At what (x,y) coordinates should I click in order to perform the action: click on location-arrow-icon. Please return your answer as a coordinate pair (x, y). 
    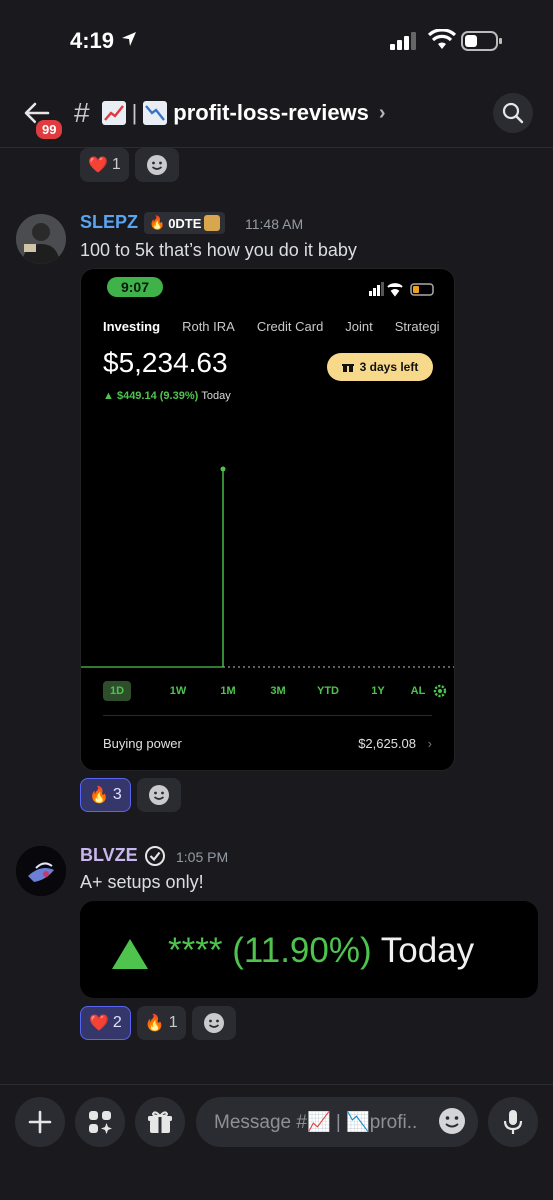
    Looking at the image, I should click on (129, 39).